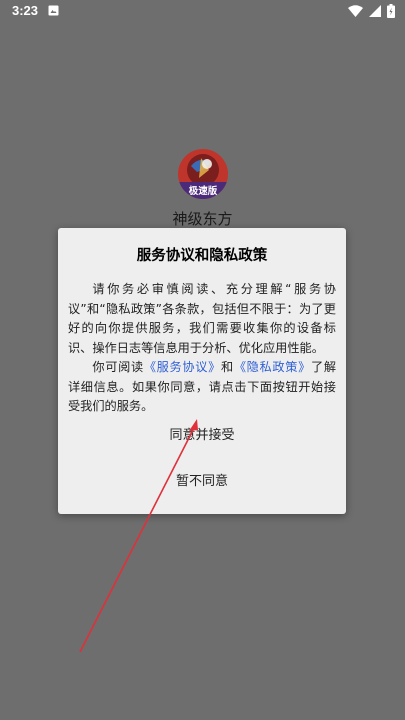 Image resolution: width=405 pixels, height=720 pixels. What do you see at coordinates (227, 367) in the screenshot?
I see `paragraph-2-and: 和` at bounding box center [227, 367].